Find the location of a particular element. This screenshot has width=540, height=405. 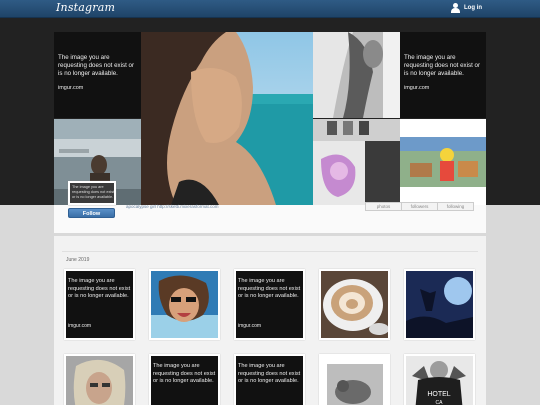

collage-tile-cartoon-image is located at coordinates (443, 162).